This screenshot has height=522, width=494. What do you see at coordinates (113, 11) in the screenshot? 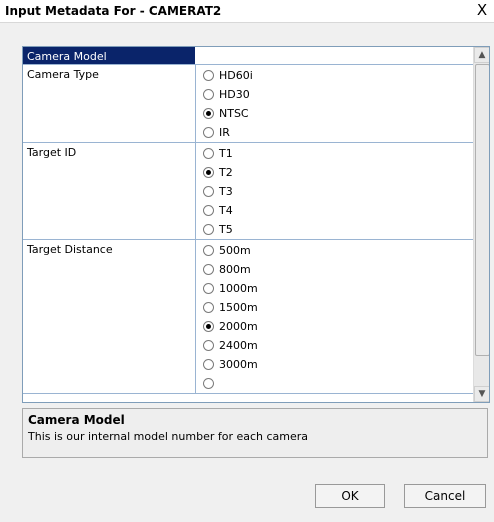
I see `window-title: Input Metadata For - CAMERAT2` at bounding box center [113, 11].